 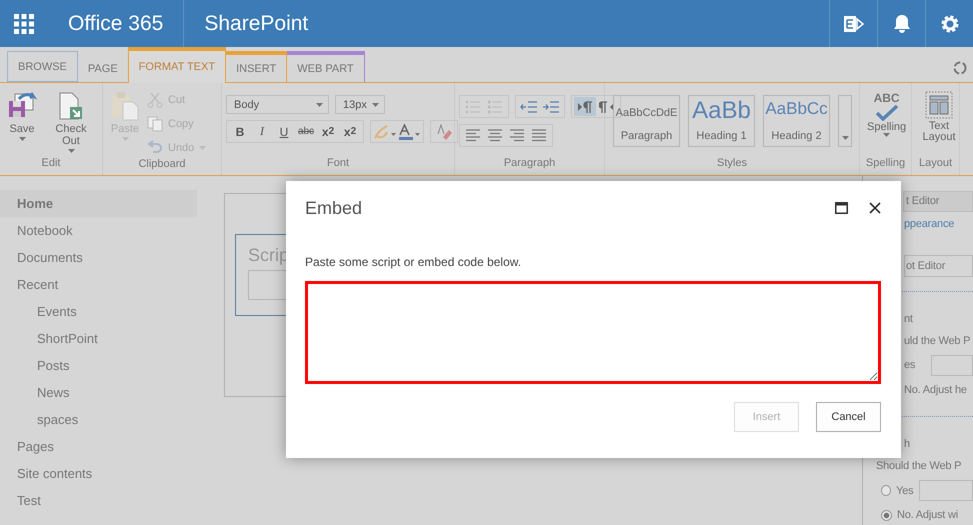 What do you see at coordinates (495, 135) in the screenshot?
I see `align-center-icon` at bounding box center [495, 135].